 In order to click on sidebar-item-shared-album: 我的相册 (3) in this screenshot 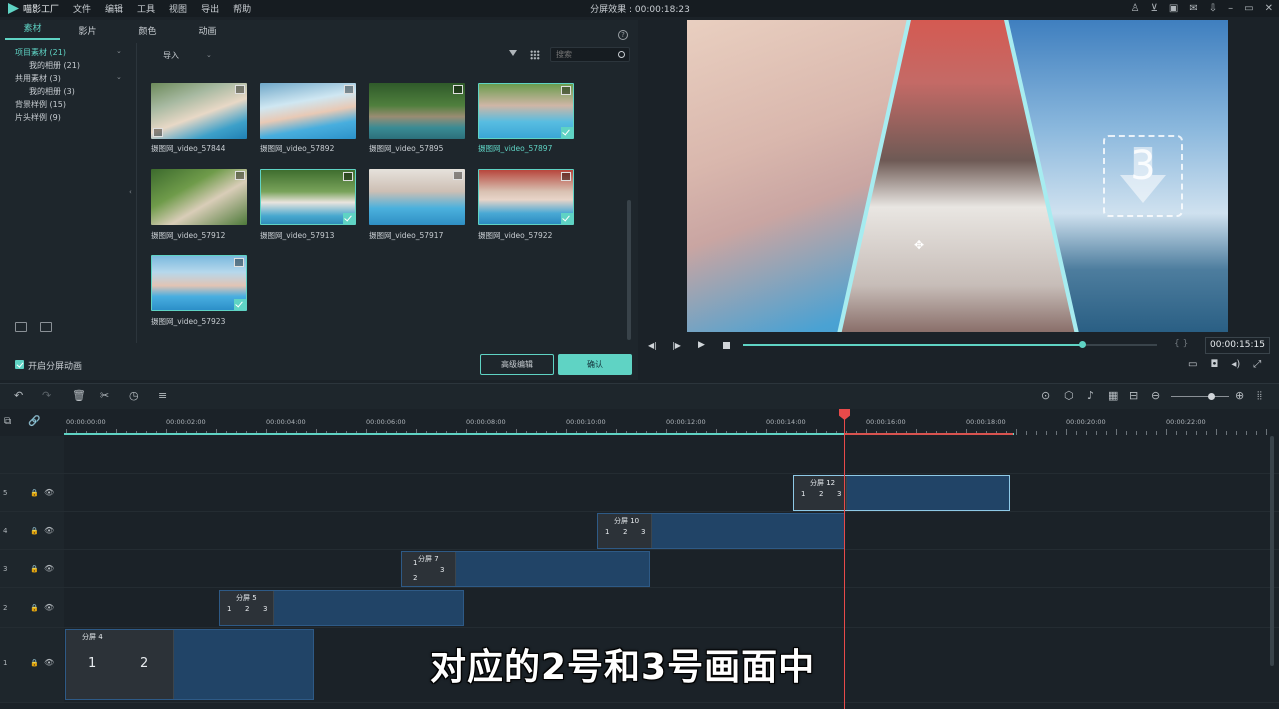, I will do `click(52, 91)`.